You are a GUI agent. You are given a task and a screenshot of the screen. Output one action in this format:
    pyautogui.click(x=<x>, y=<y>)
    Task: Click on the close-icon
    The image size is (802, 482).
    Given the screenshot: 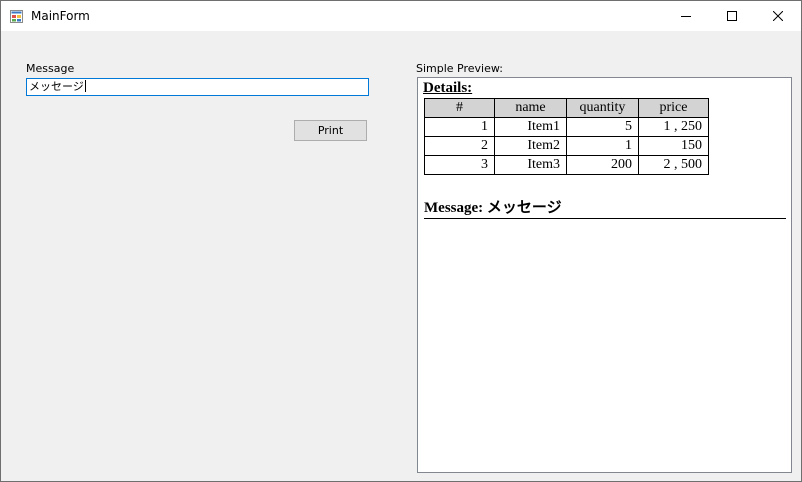 What is the action you would take?
    pyautogui.click(x=778, y=16)
    